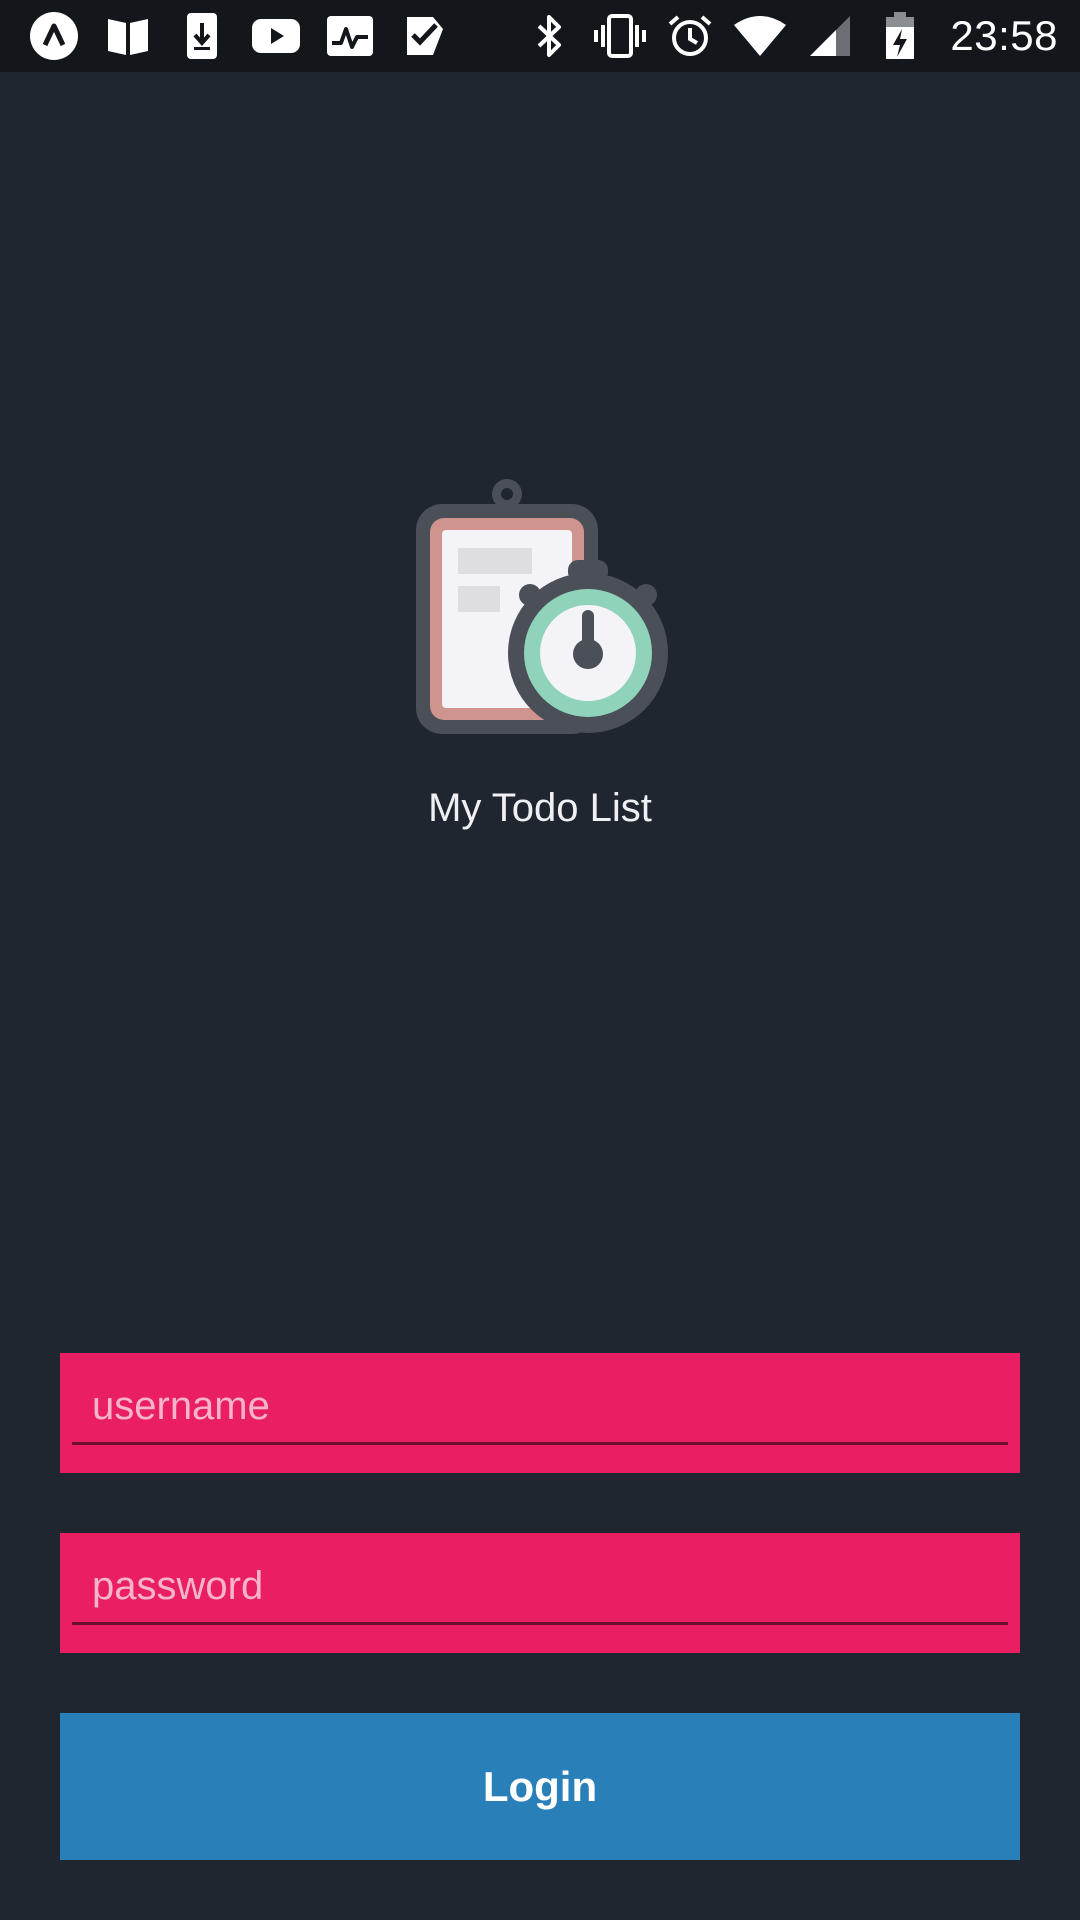 The width and height of the screenshot is (1080, 1920). I want to click on battery-charging-icon, so click(900, 36).